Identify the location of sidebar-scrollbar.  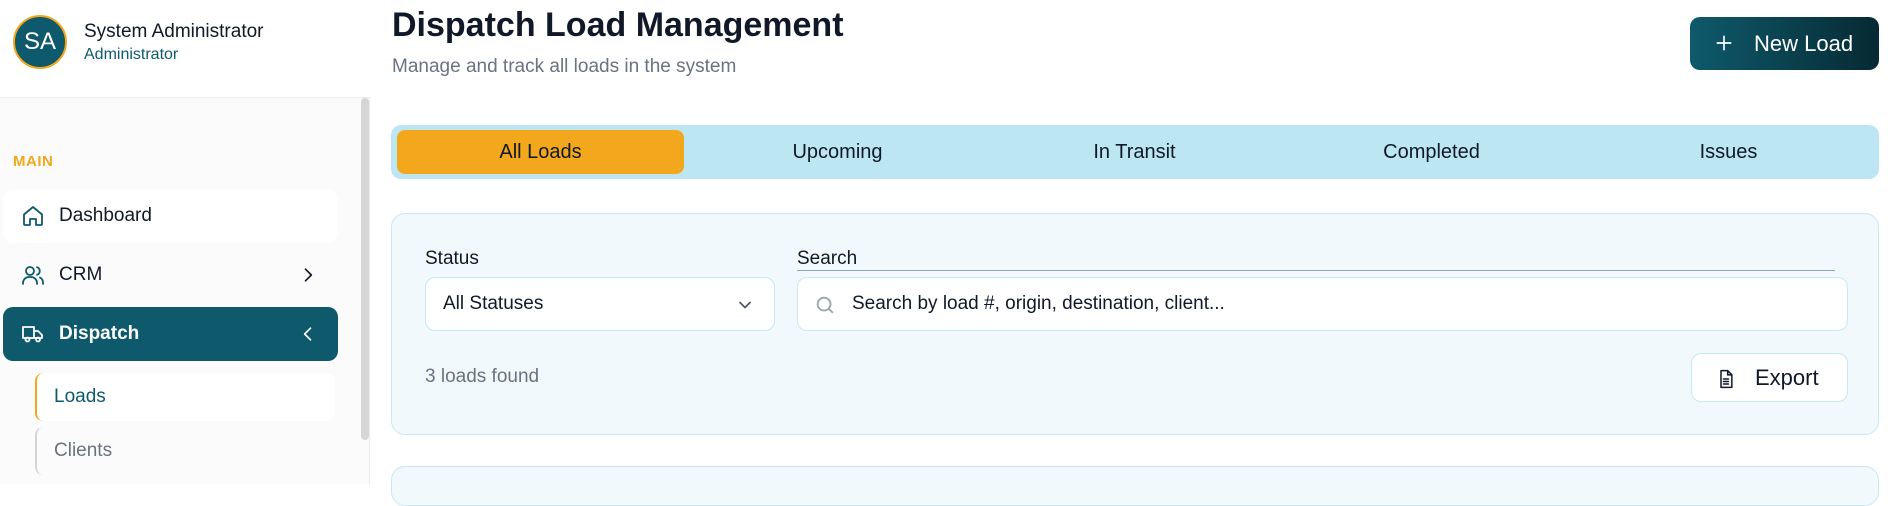
(365, 269).